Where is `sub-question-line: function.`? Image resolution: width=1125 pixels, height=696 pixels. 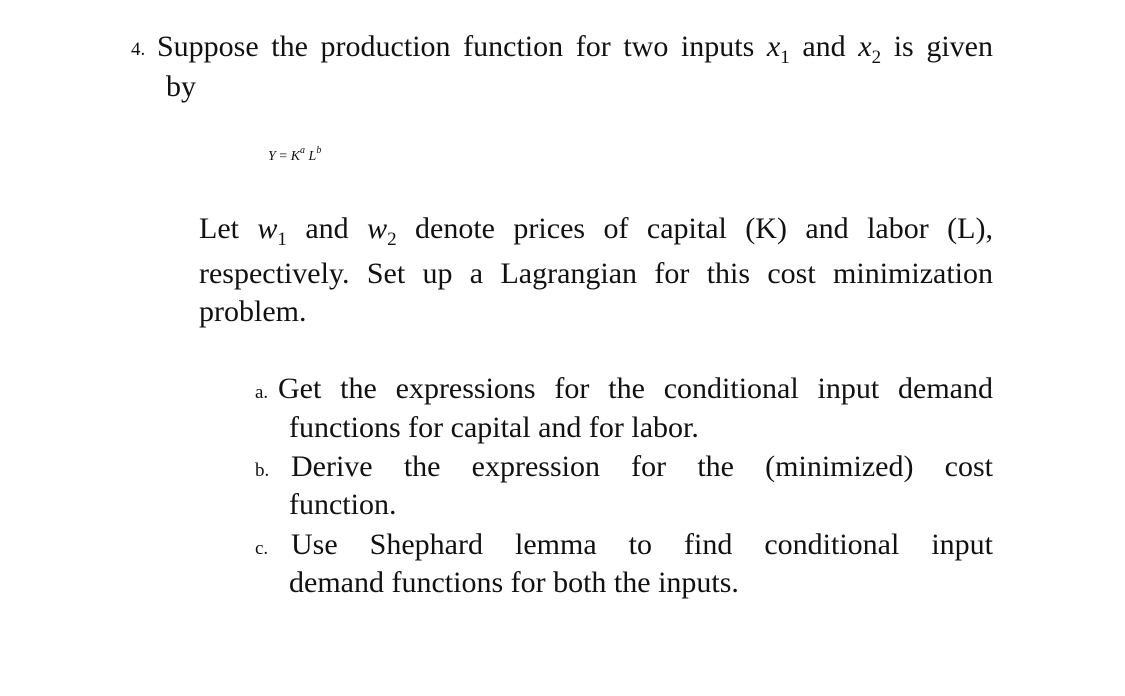
sub-question-line: function. is located at coordinates (343, 504).